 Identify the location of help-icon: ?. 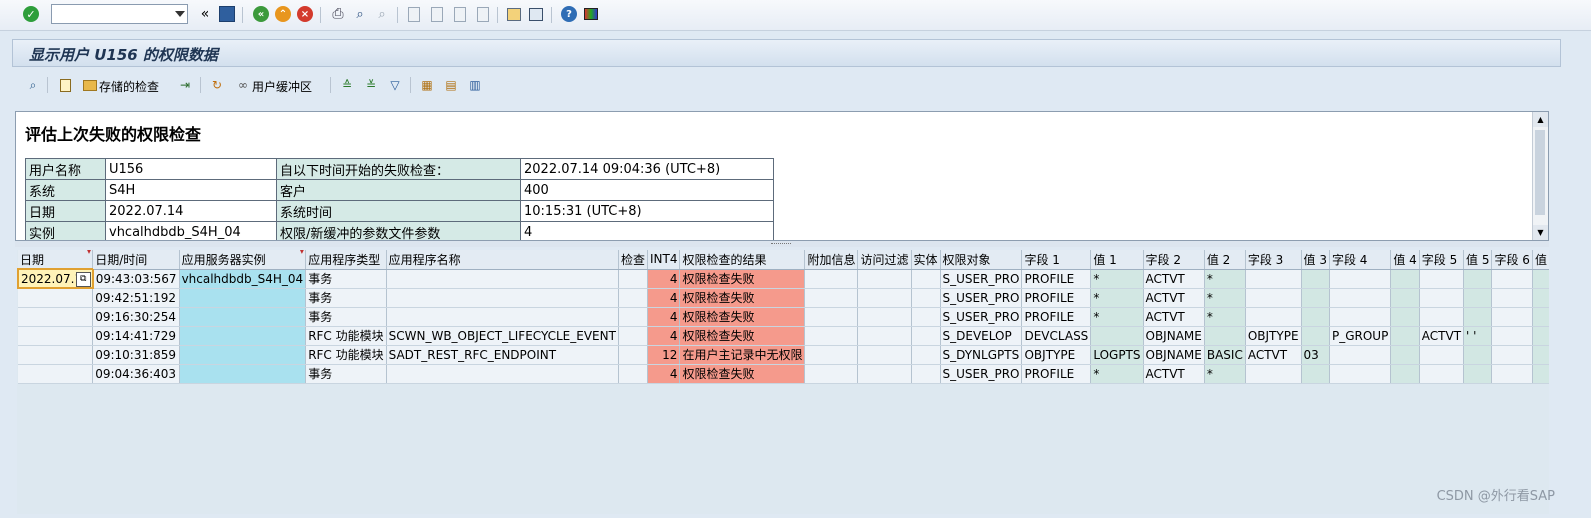
(569, 14).